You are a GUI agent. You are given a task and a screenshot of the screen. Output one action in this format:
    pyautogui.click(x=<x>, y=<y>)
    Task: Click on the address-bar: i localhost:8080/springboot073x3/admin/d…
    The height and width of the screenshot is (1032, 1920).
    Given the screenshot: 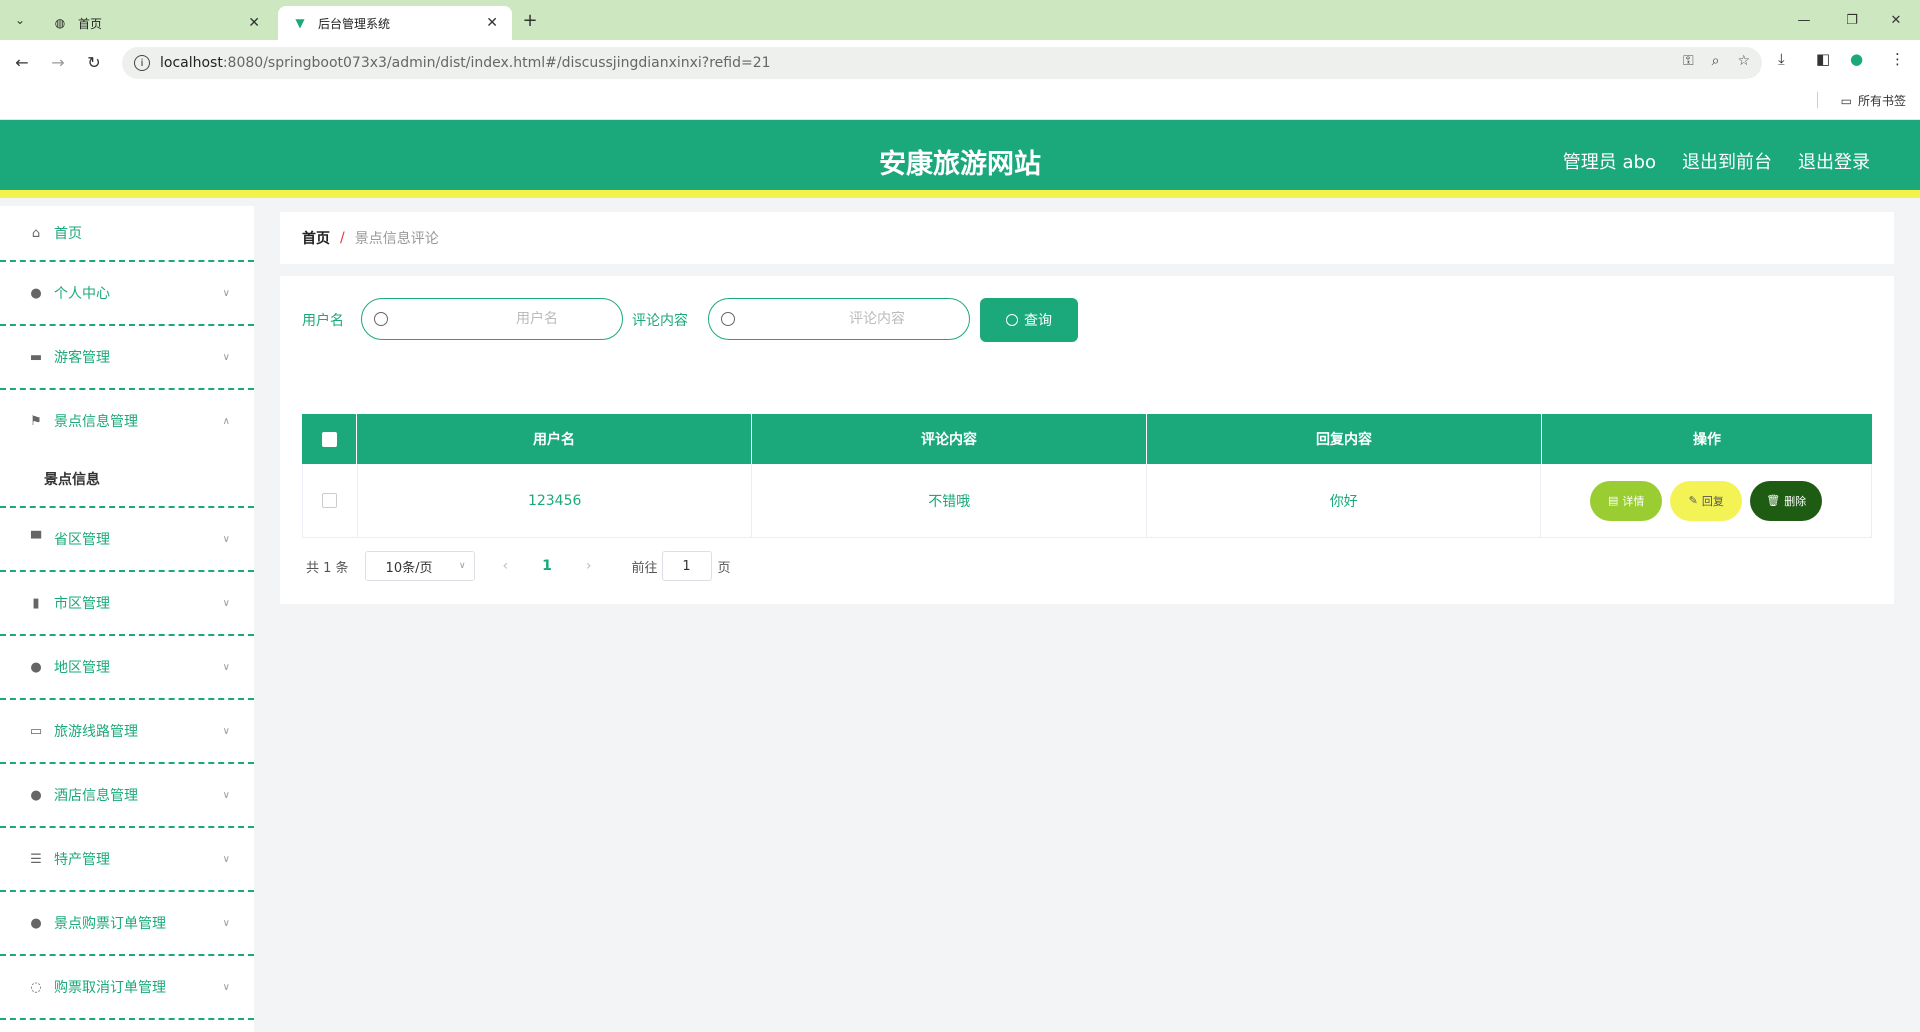 What is the action you would take?
    pyautogui.click(x=942, y=63)
    